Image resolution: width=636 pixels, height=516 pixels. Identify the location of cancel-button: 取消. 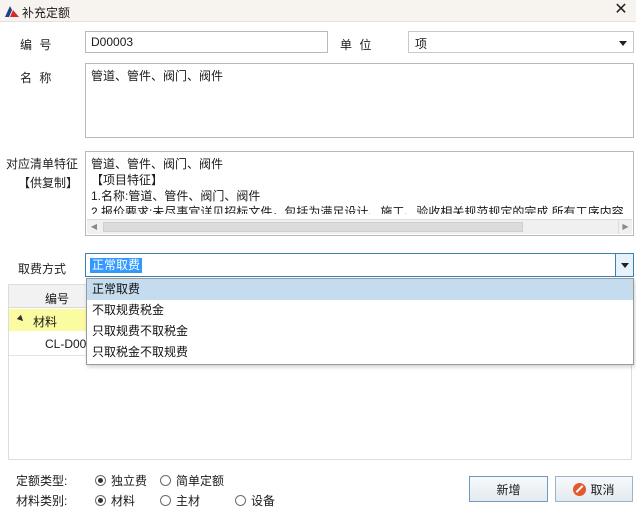
(594, 489).